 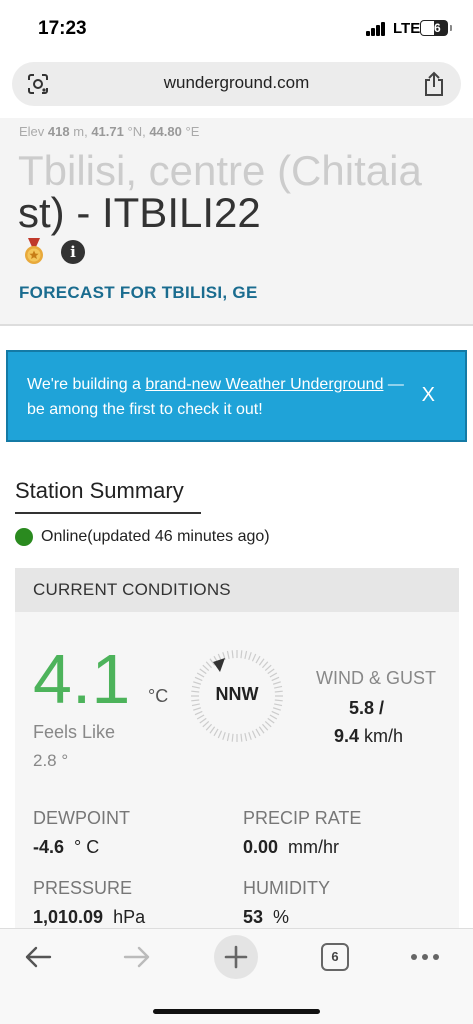 I want to click on wind-speed: 5.8 /, so click(x=366, y=708).